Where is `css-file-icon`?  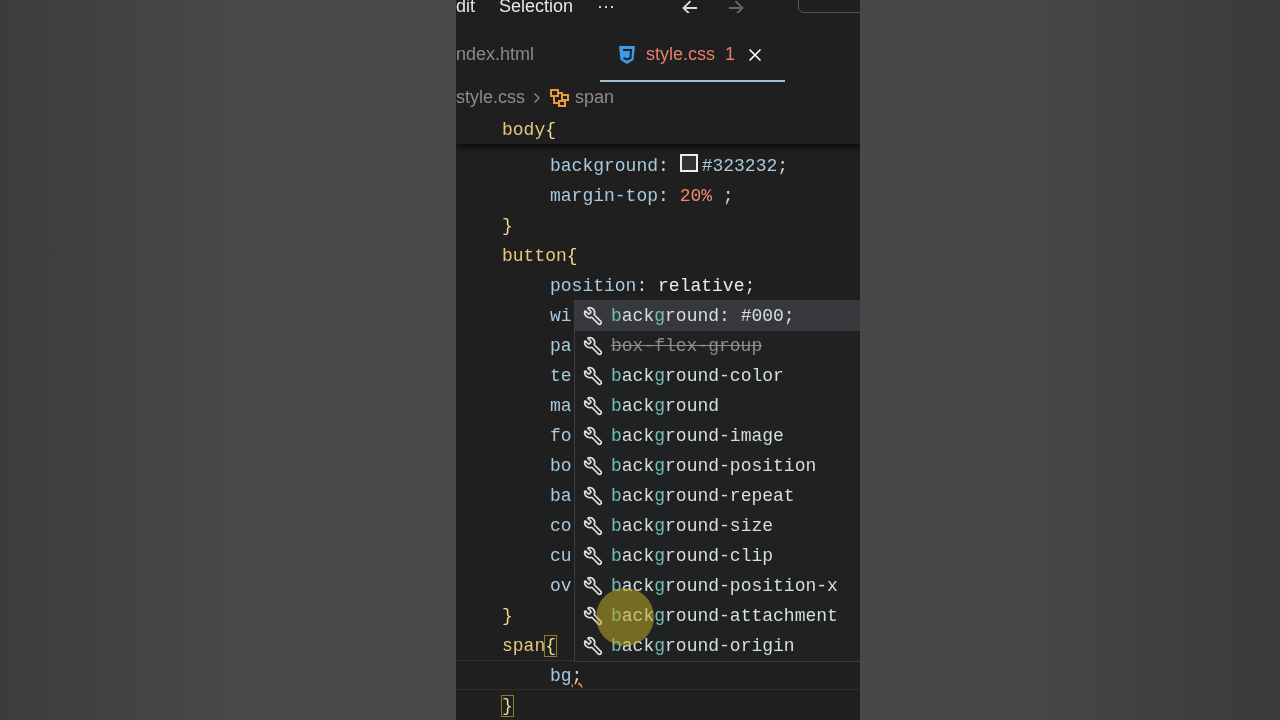
css-file-icon is located at coordinates (627, 54).